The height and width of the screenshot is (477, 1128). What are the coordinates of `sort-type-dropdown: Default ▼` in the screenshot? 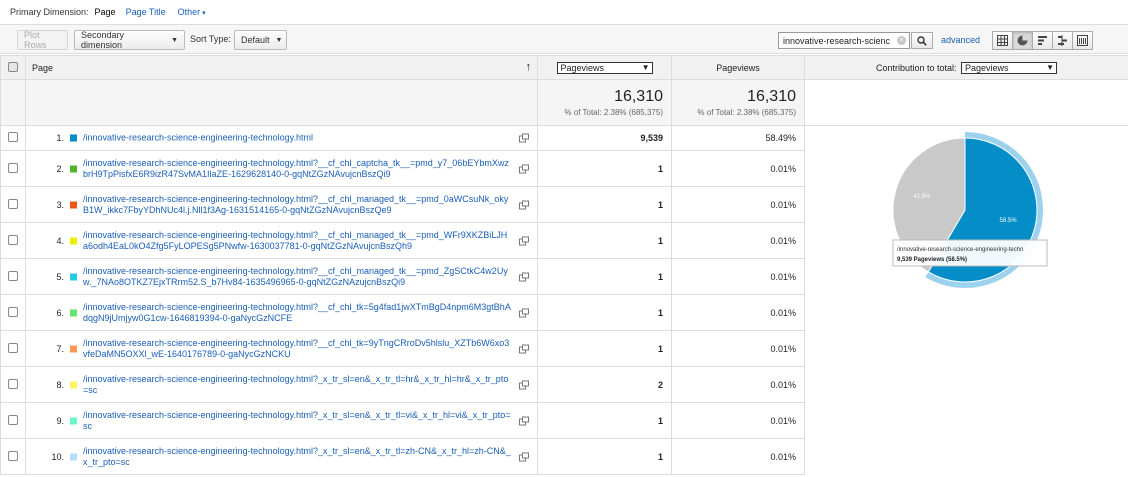 It's located at (260, 40).